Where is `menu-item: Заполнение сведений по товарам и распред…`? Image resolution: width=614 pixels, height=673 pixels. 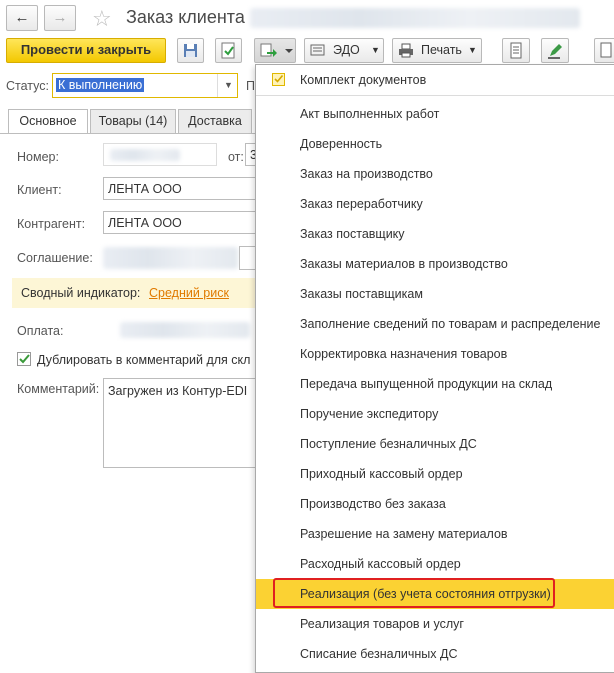 menu-item: Заполнение сведений по товарам и распред… is located at coordinates (435, 324).